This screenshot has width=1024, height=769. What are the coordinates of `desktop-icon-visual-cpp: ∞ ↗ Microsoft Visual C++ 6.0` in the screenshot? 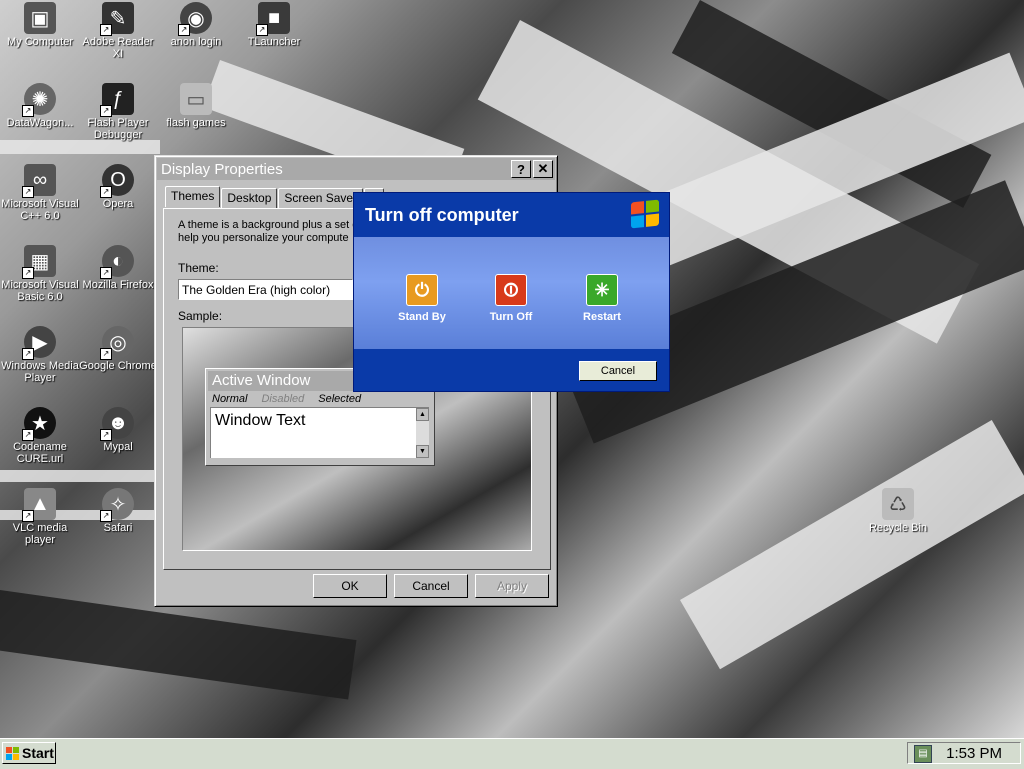 It's located at (40, 193).